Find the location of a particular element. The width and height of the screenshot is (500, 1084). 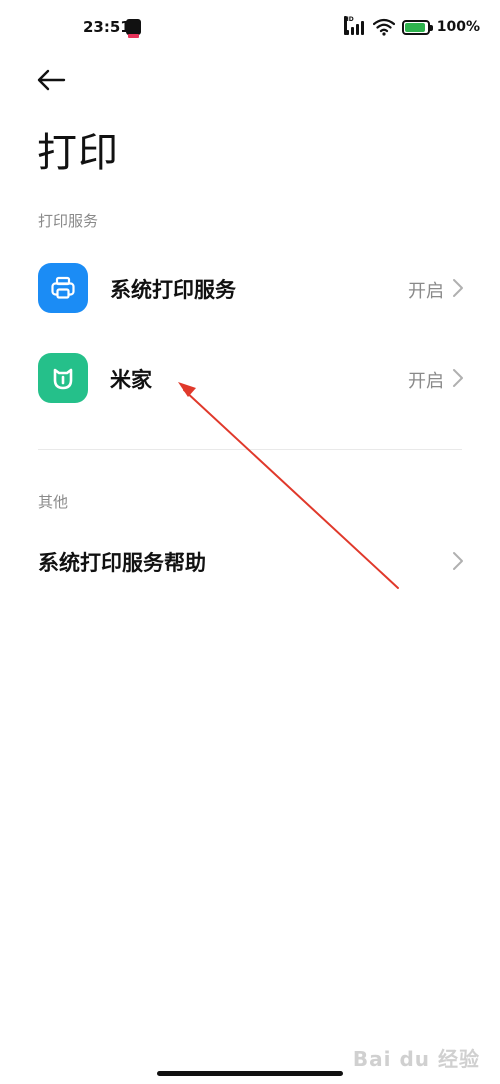

status-time: 23:51 is located at coordinates (107, 27).